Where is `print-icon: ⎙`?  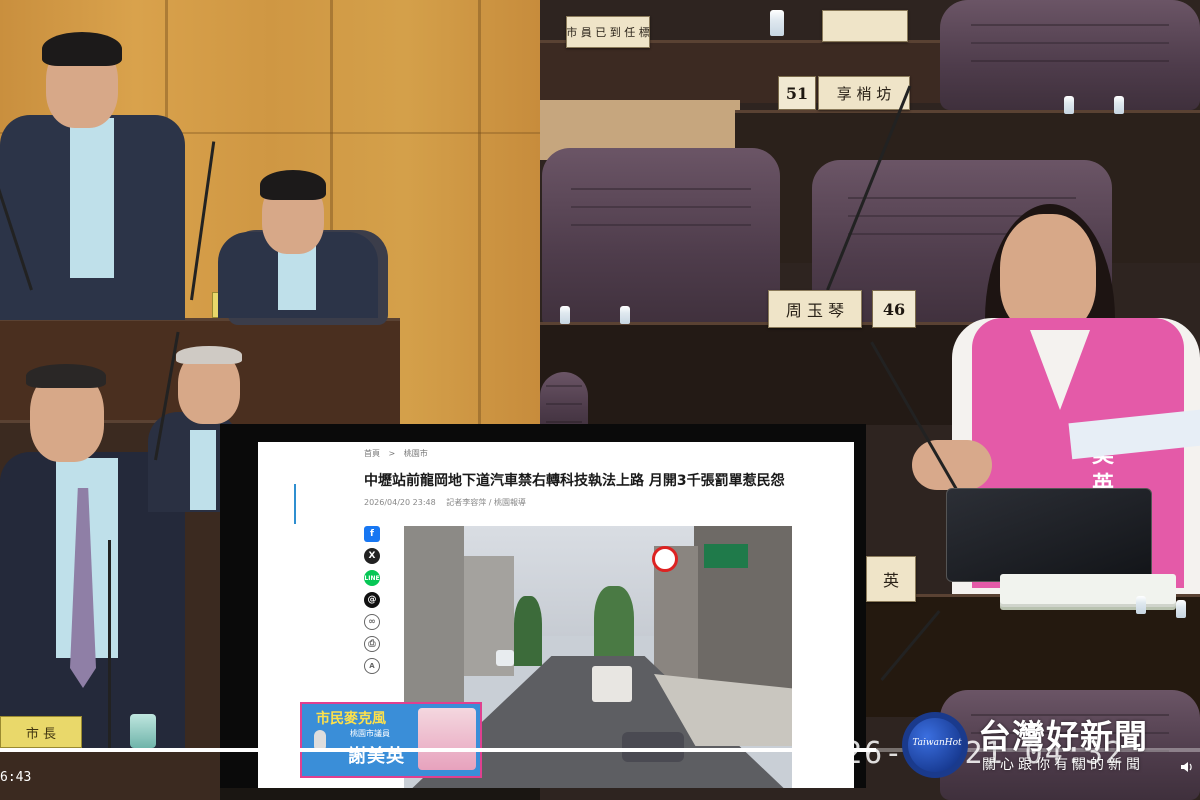 print-icon: ⎙ is located at coordinates (372, 644).